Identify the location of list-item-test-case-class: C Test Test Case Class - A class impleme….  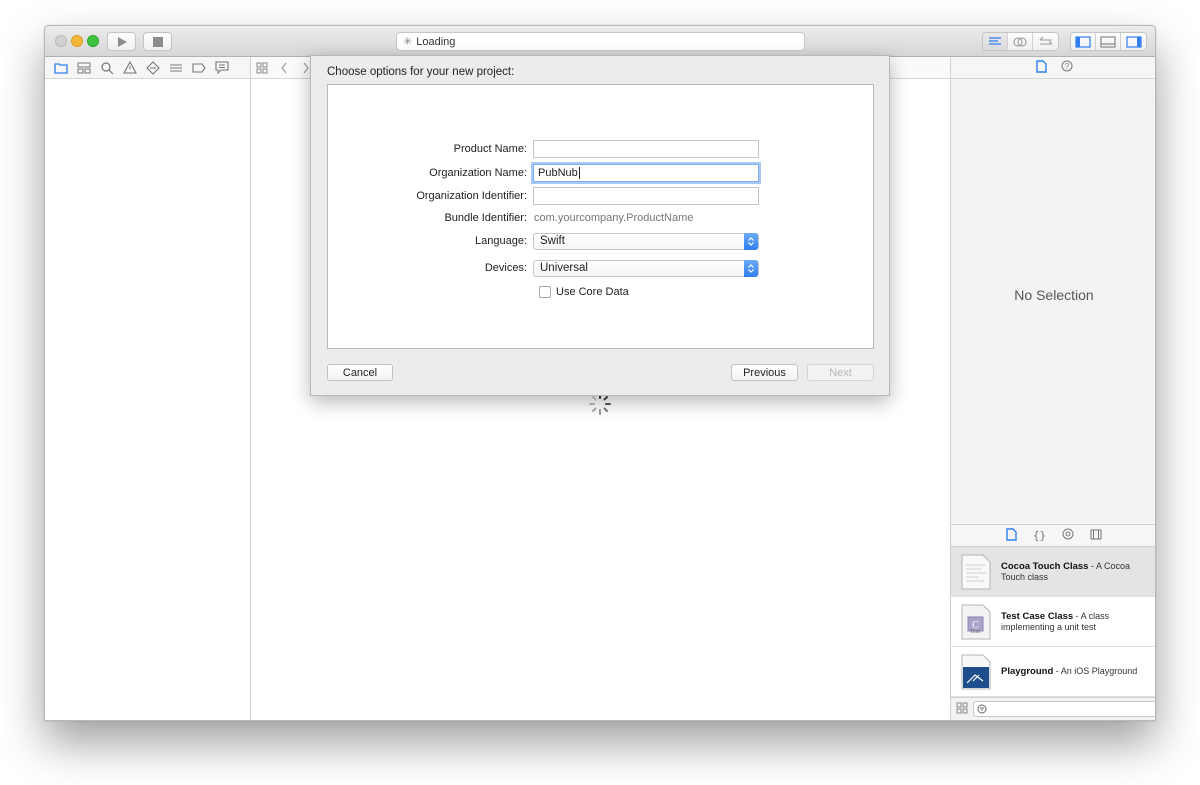
(1053, 622).